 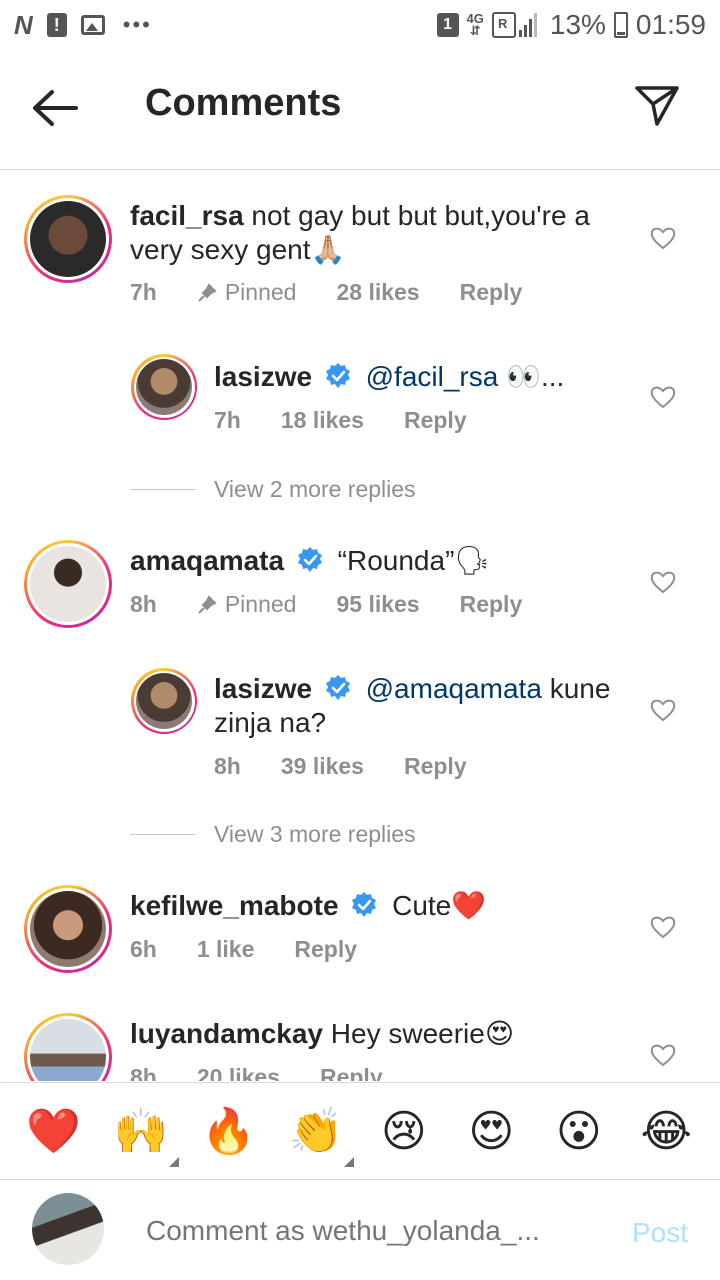 What do you see at coordinates (55, 108) in the screenshot?
I see `back-arrow-icon` at bounding box center [55, 108].